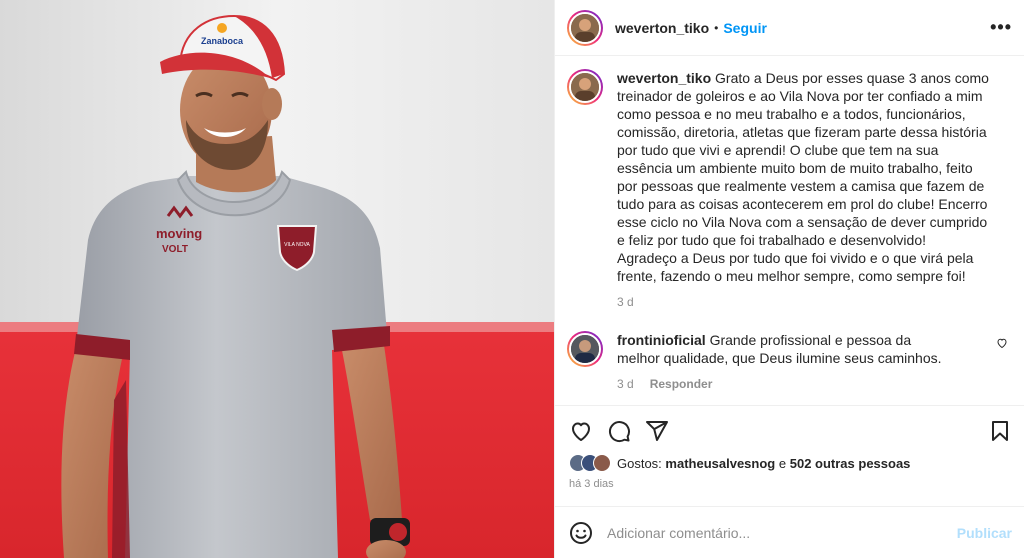 This screenshot has width=1024, height=558. What do you see at coordinates (790, 484) in the screenshot?
I see `post-date: há 3 dias` at bounding box center [790, 484].